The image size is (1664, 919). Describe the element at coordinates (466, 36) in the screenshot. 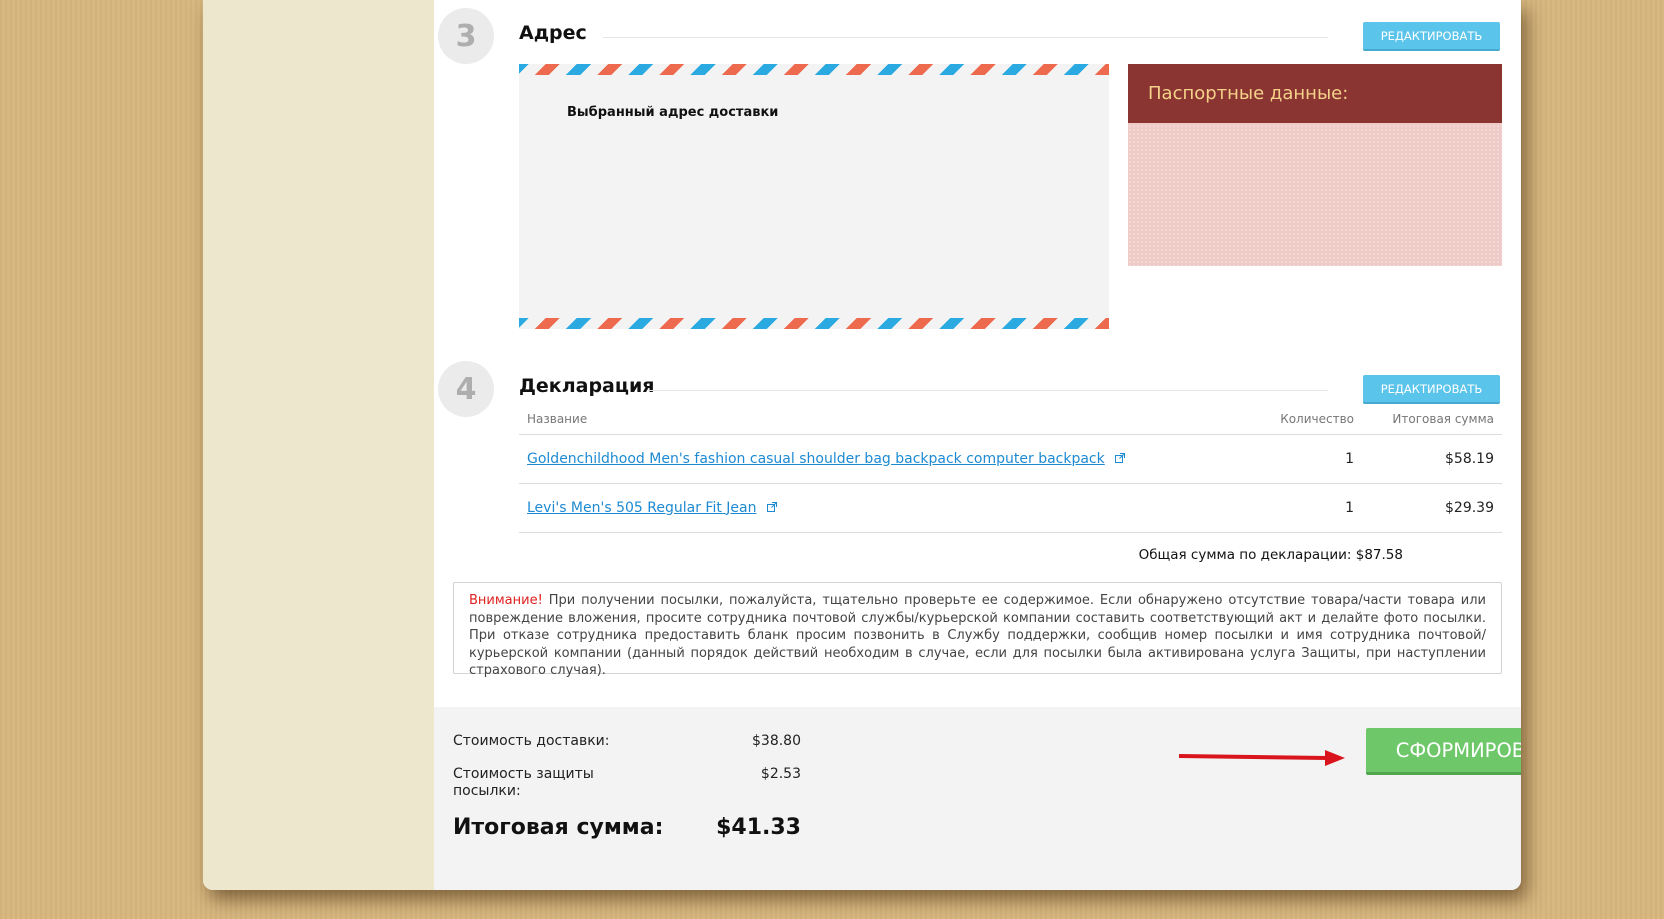

I see `step-number-3: 3` at that location.